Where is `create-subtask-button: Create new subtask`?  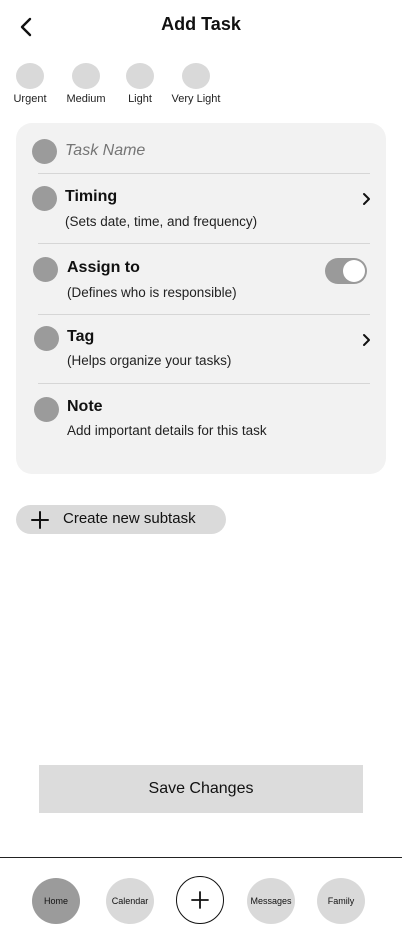
create-subtask-button: Create new subtask is located at coordinates (121, 519).